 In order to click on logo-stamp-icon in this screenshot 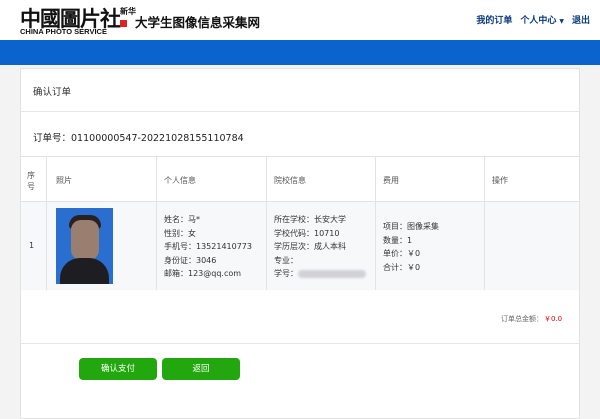, I will do `click(123, 23)`.